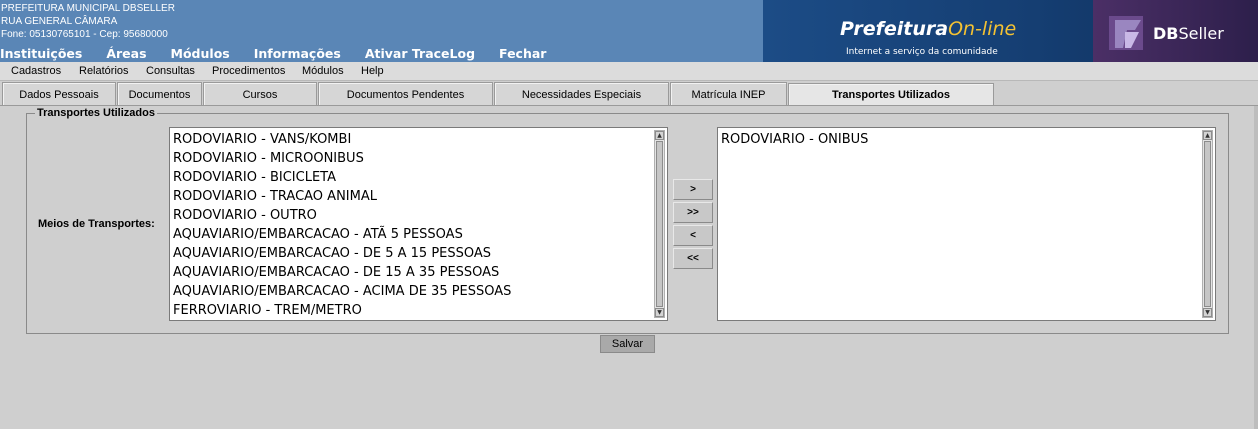 This screenshot has height=429, width=1258. What do you see at coordinates (372, 71) in the screenshot?
I see `menu-help: Help` at bounding box center [372, 71].